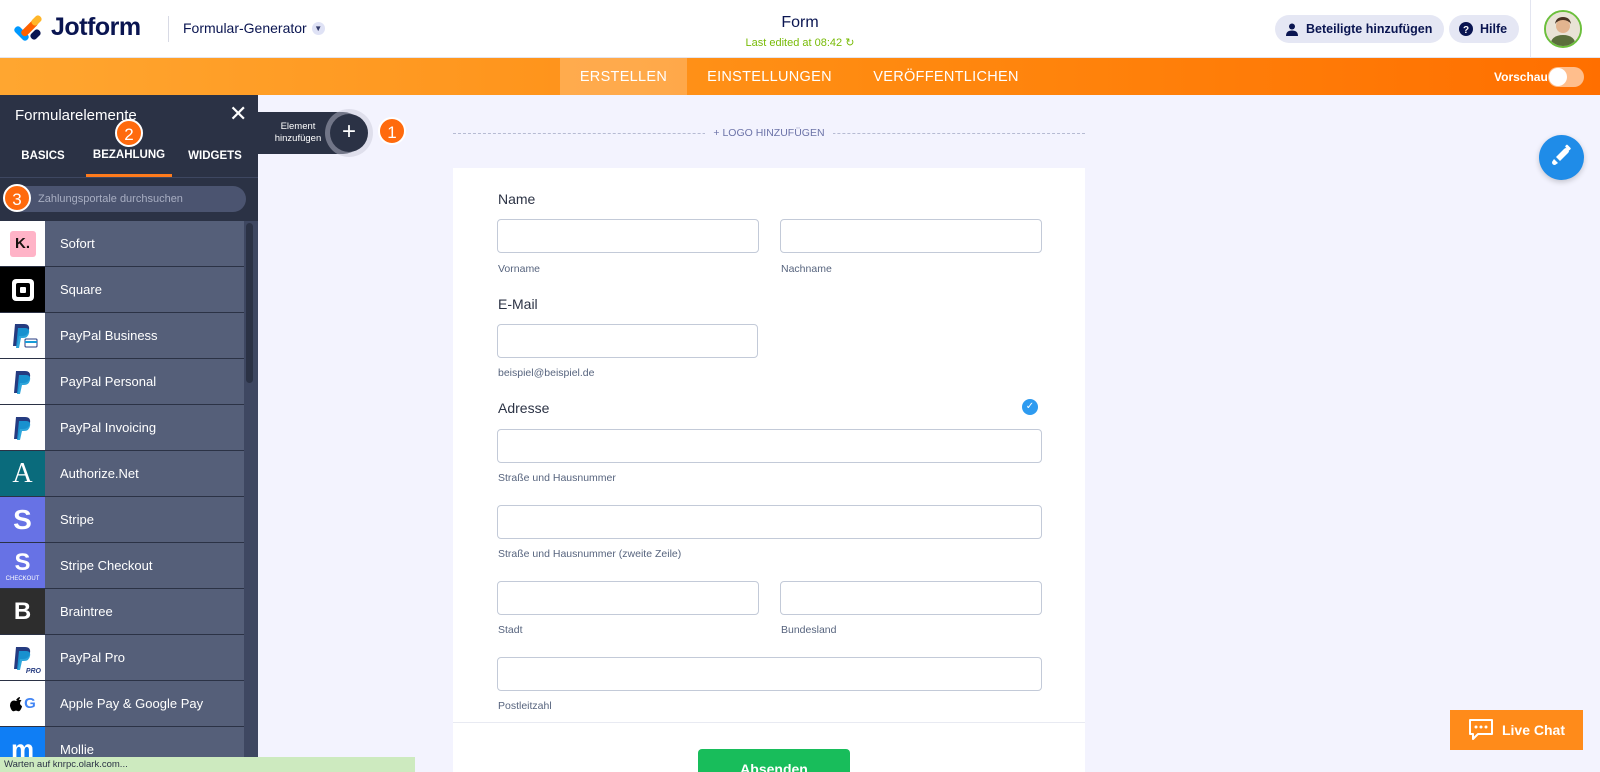 The height and width of the screenshot is (772, 1600). I want to click on invite-button: Beteiligte hinzufügen, so click(1360, 29).